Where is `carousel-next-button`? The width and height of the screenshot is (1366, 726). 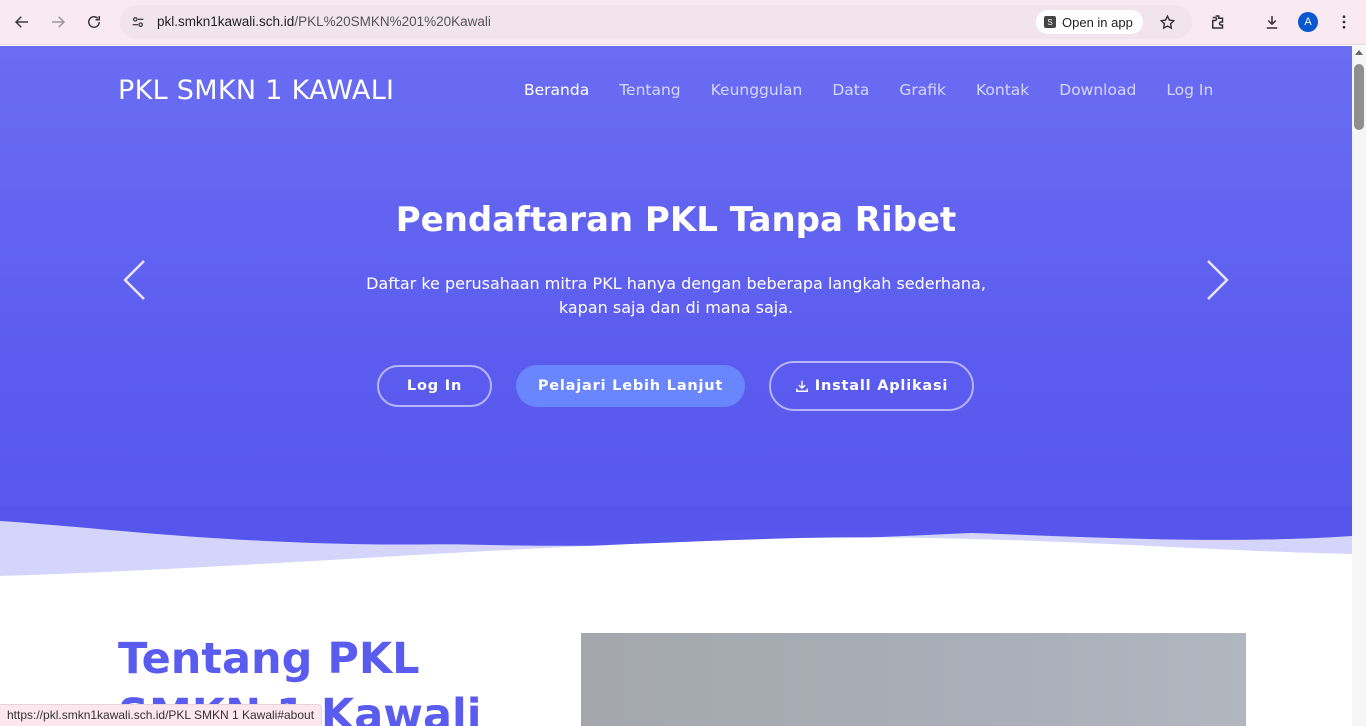 carousel-next-button is located at coordinates (1217, 280).